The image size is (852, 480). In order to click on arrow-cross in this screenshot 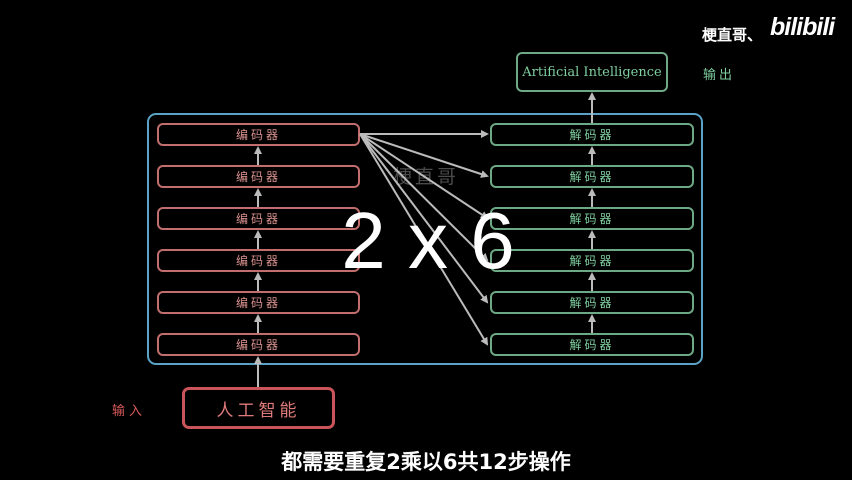, I will do `click(424, 155)`.